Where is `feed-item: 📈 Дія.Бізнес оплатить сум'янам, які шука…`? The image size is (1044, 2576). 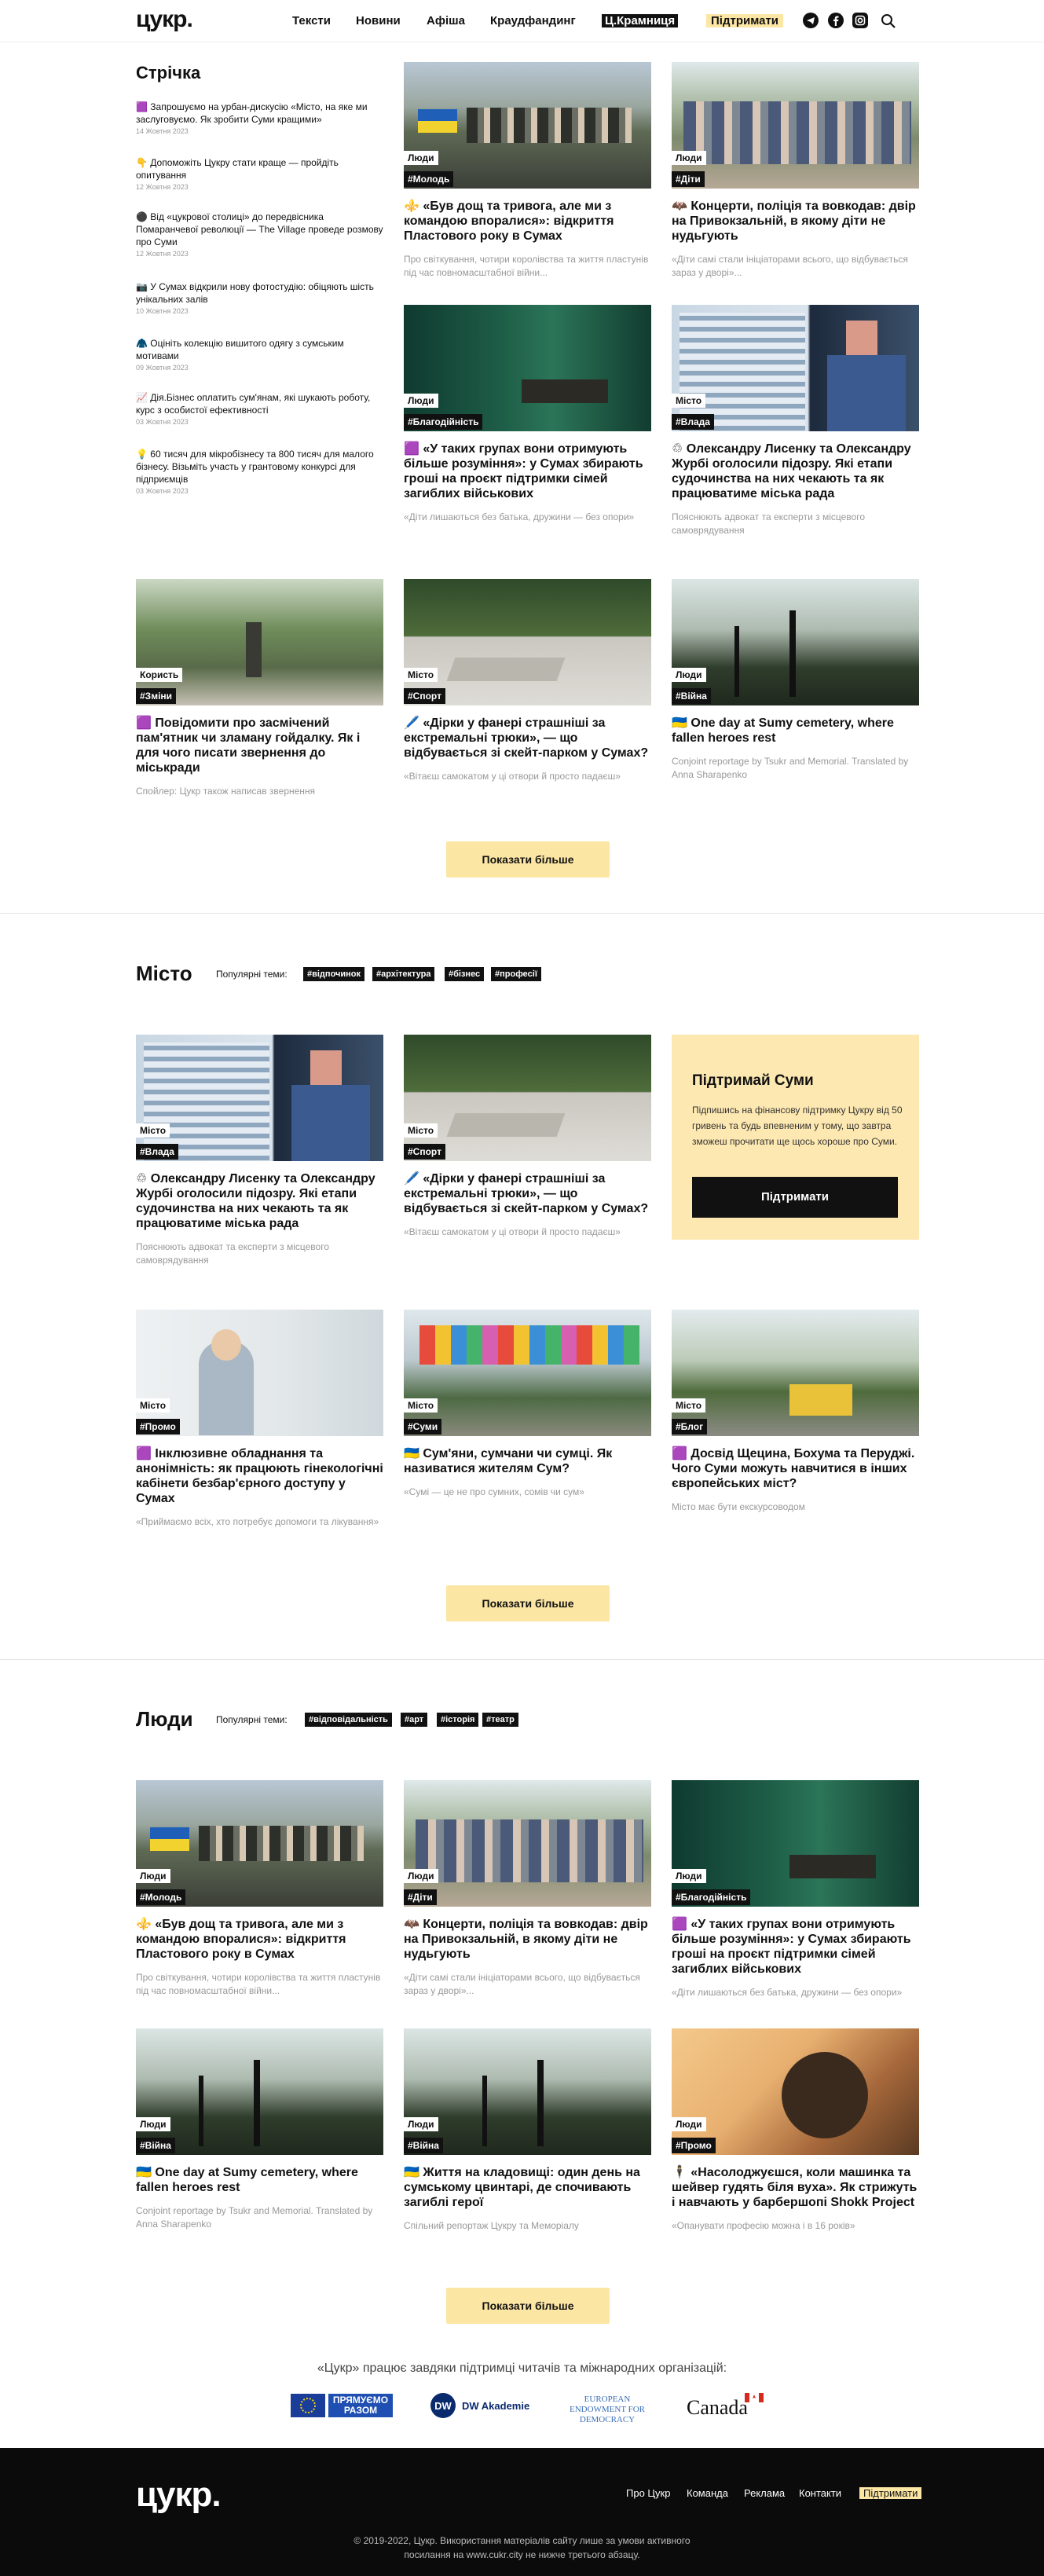
feed-item: 📈 Дія.Бізнес оплатить сум'янам, які шука… is located at coordinates (261, 409).